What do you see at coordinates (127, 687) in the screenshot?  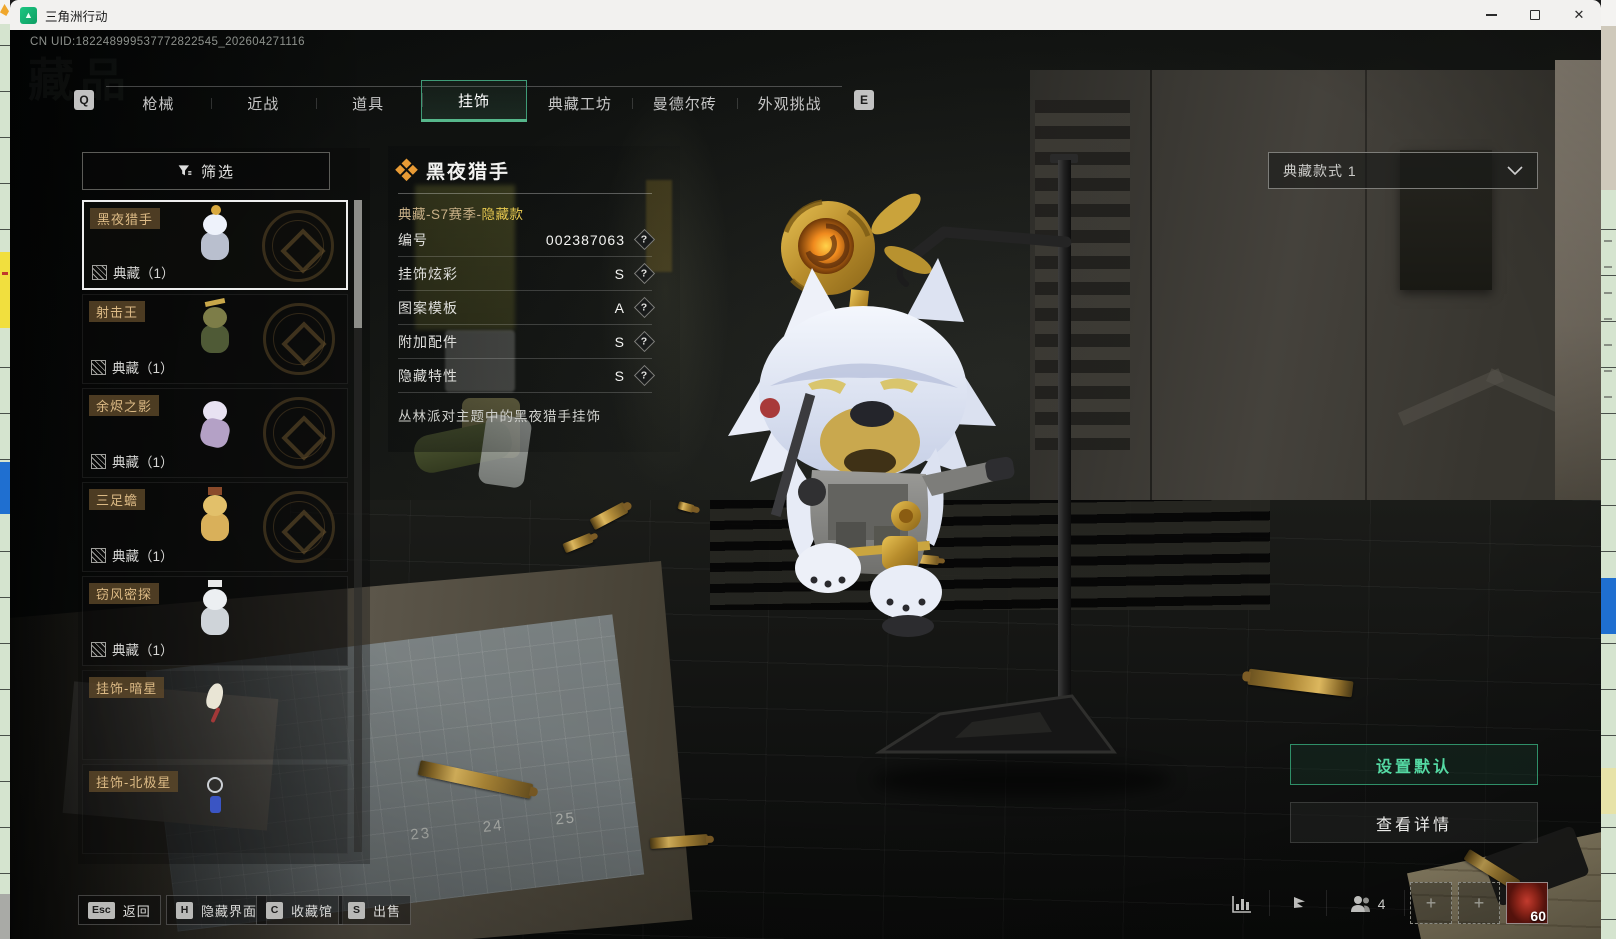 I see `charm-name-tag: 挂饰-暗星` at bounding box center [127, 687].